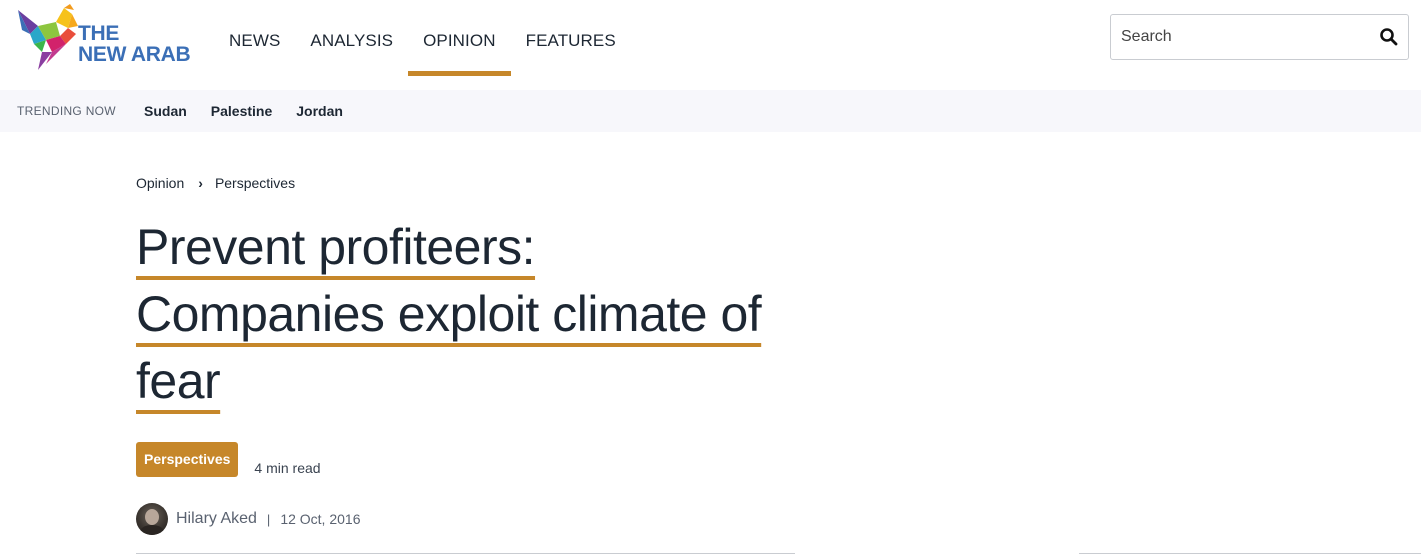 The image size is (1421, 555). Describe the element at coordinates (254, 38) in the screenshot. I see `nav-item-news: NEWS` at that location.